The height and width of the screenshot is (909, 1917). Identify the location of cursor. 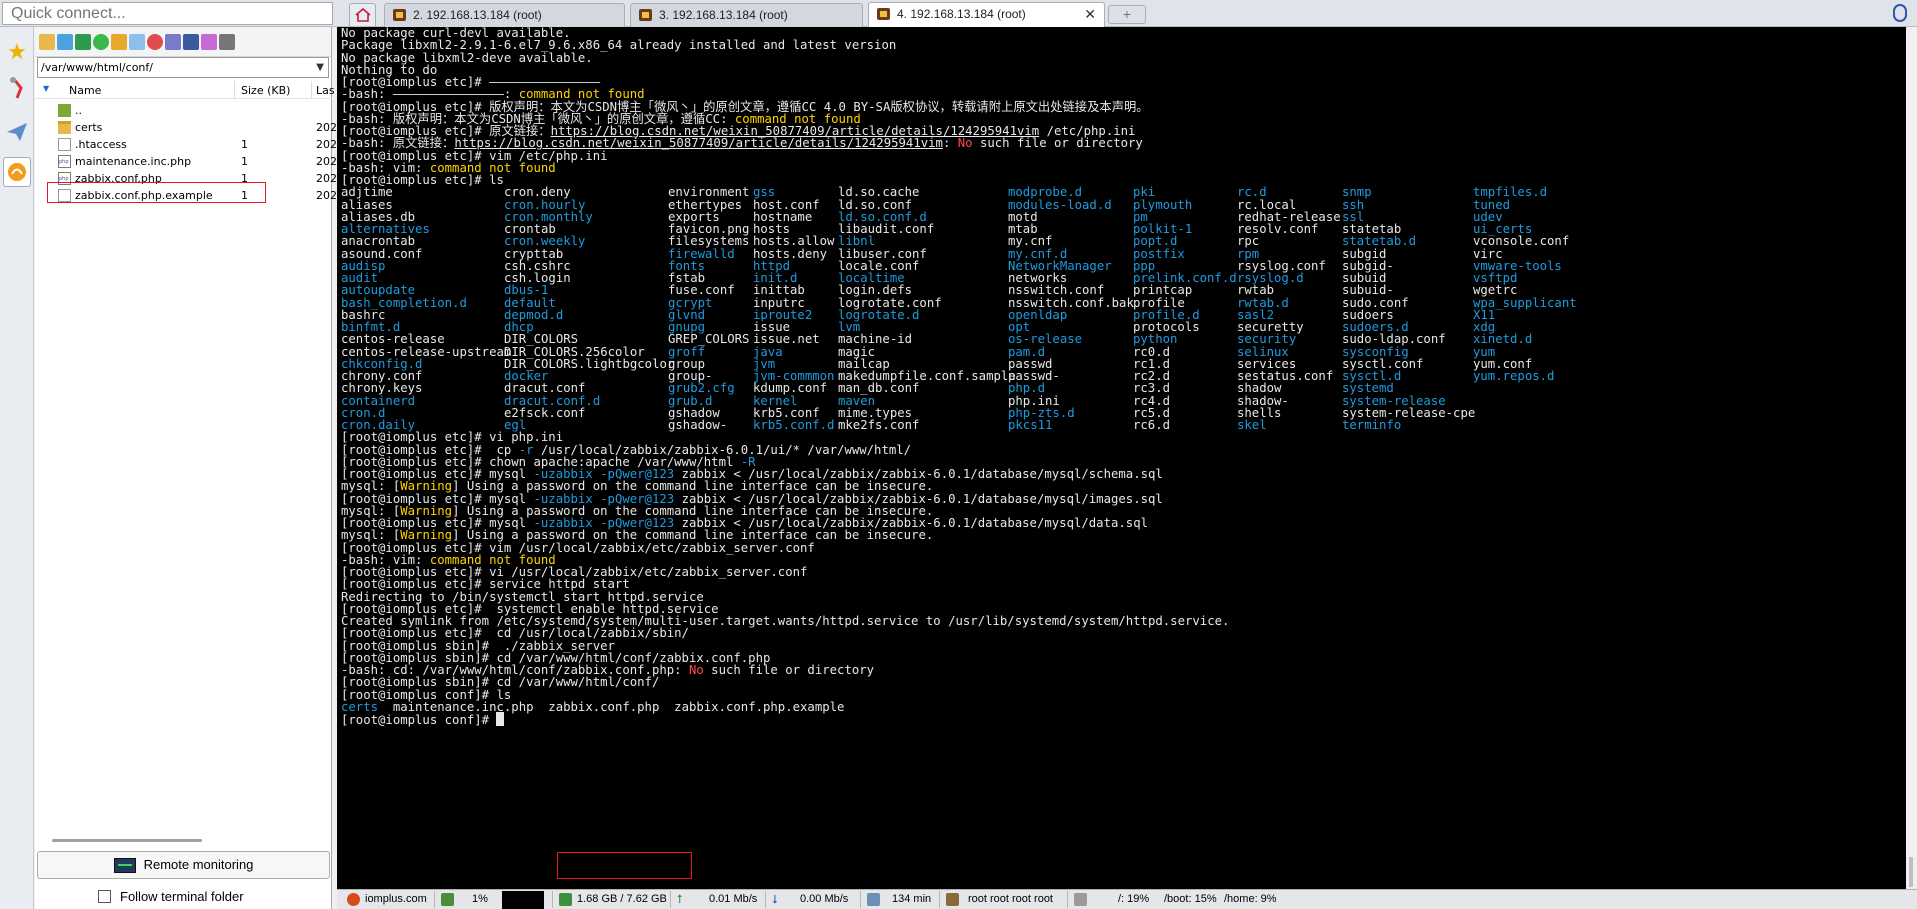
(500, 719).